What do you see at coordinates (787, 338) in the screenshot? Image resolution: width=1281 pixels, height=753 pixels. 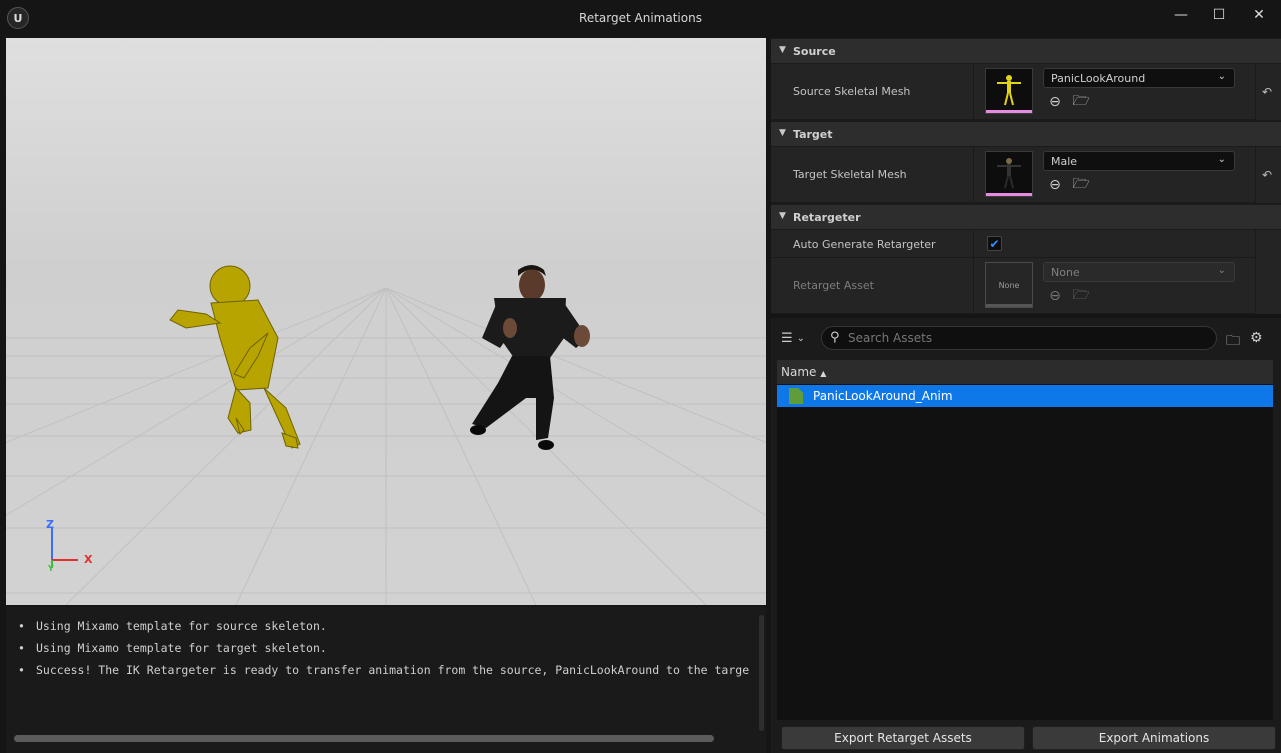 I see `filter-icon: ☰` at bounding box center [787, 338].